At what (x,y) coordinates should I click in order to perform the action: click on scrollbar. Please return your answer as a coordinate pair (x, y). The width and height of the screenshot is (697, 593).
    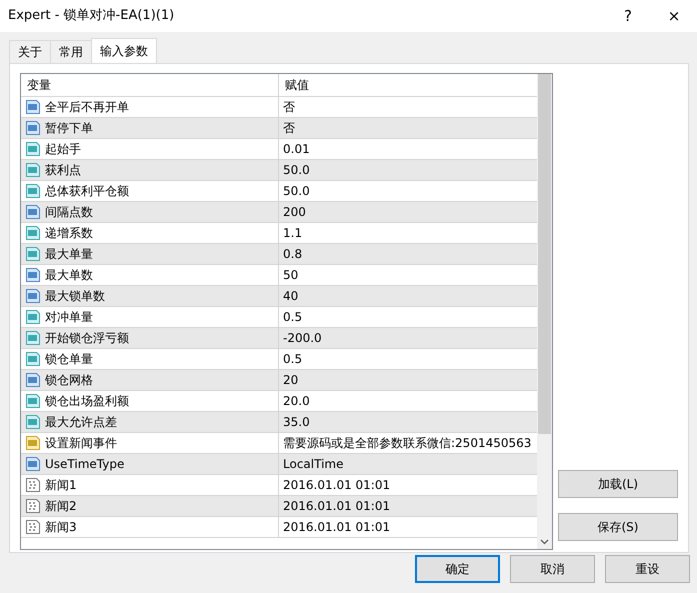
    Looking at the image, I should click on (544, 311).